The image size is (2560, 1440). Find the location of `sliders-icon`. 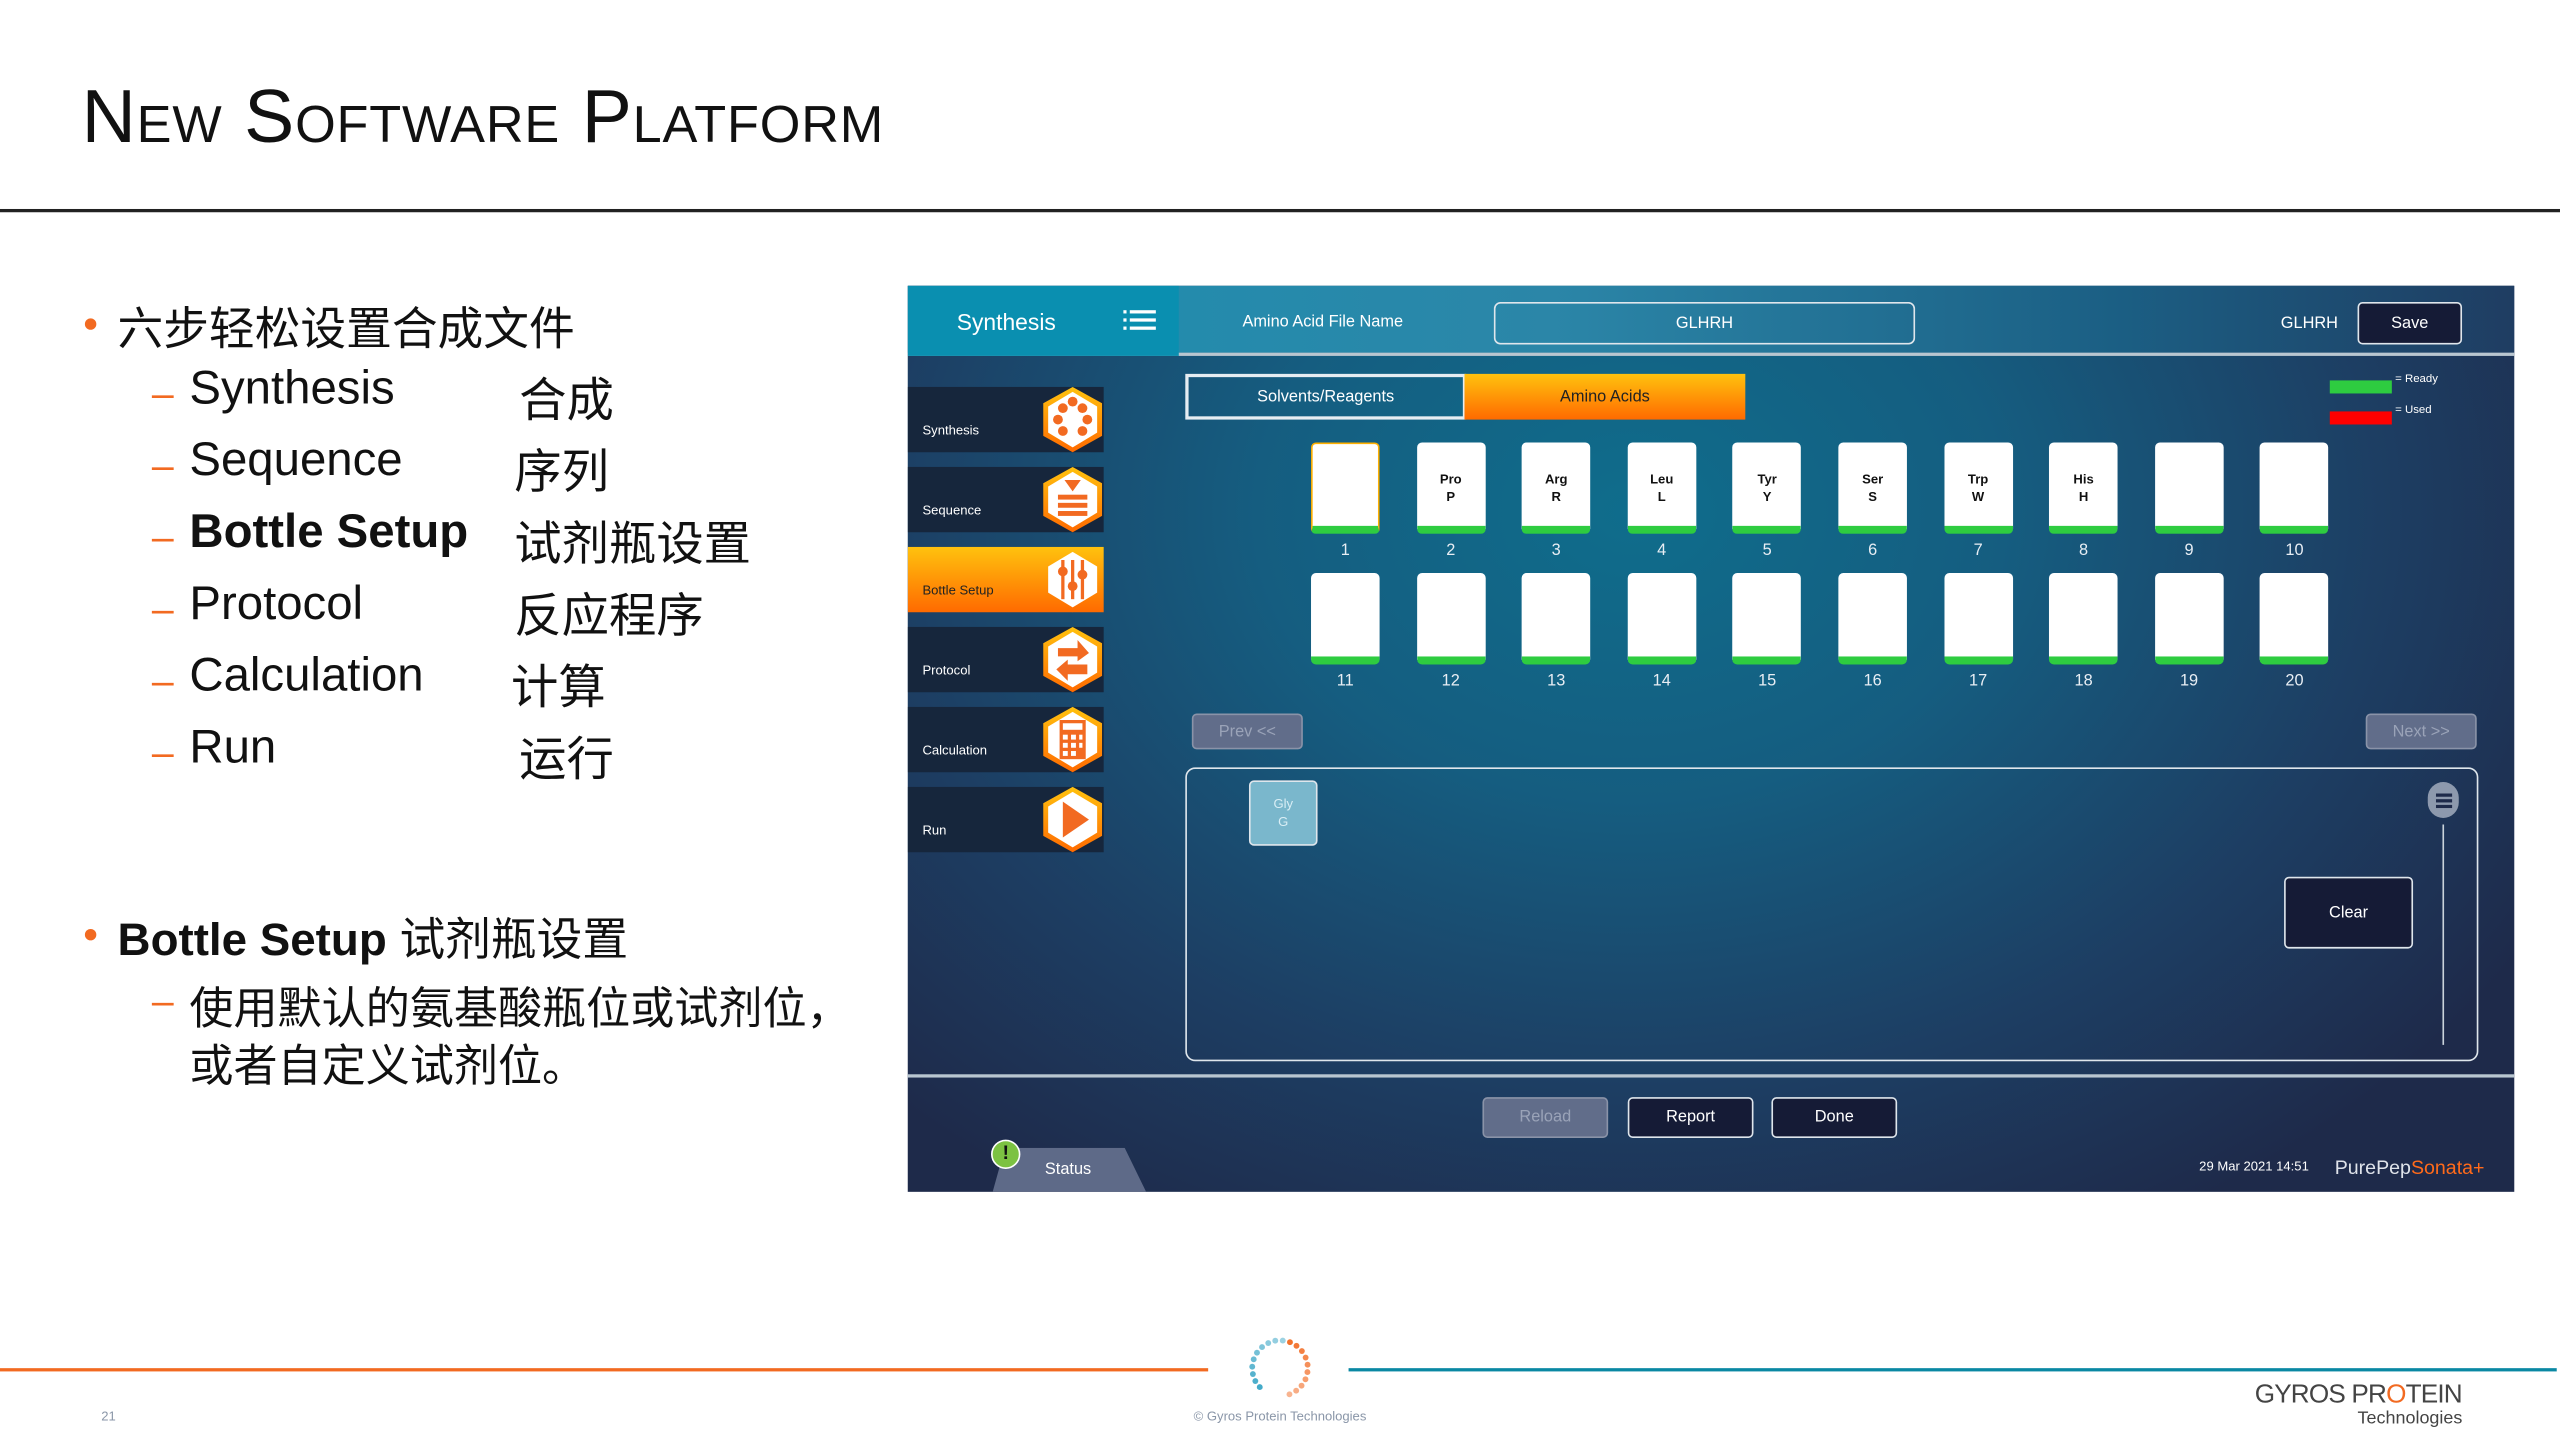

sliders-icon is located at coordinates (1072, 579).